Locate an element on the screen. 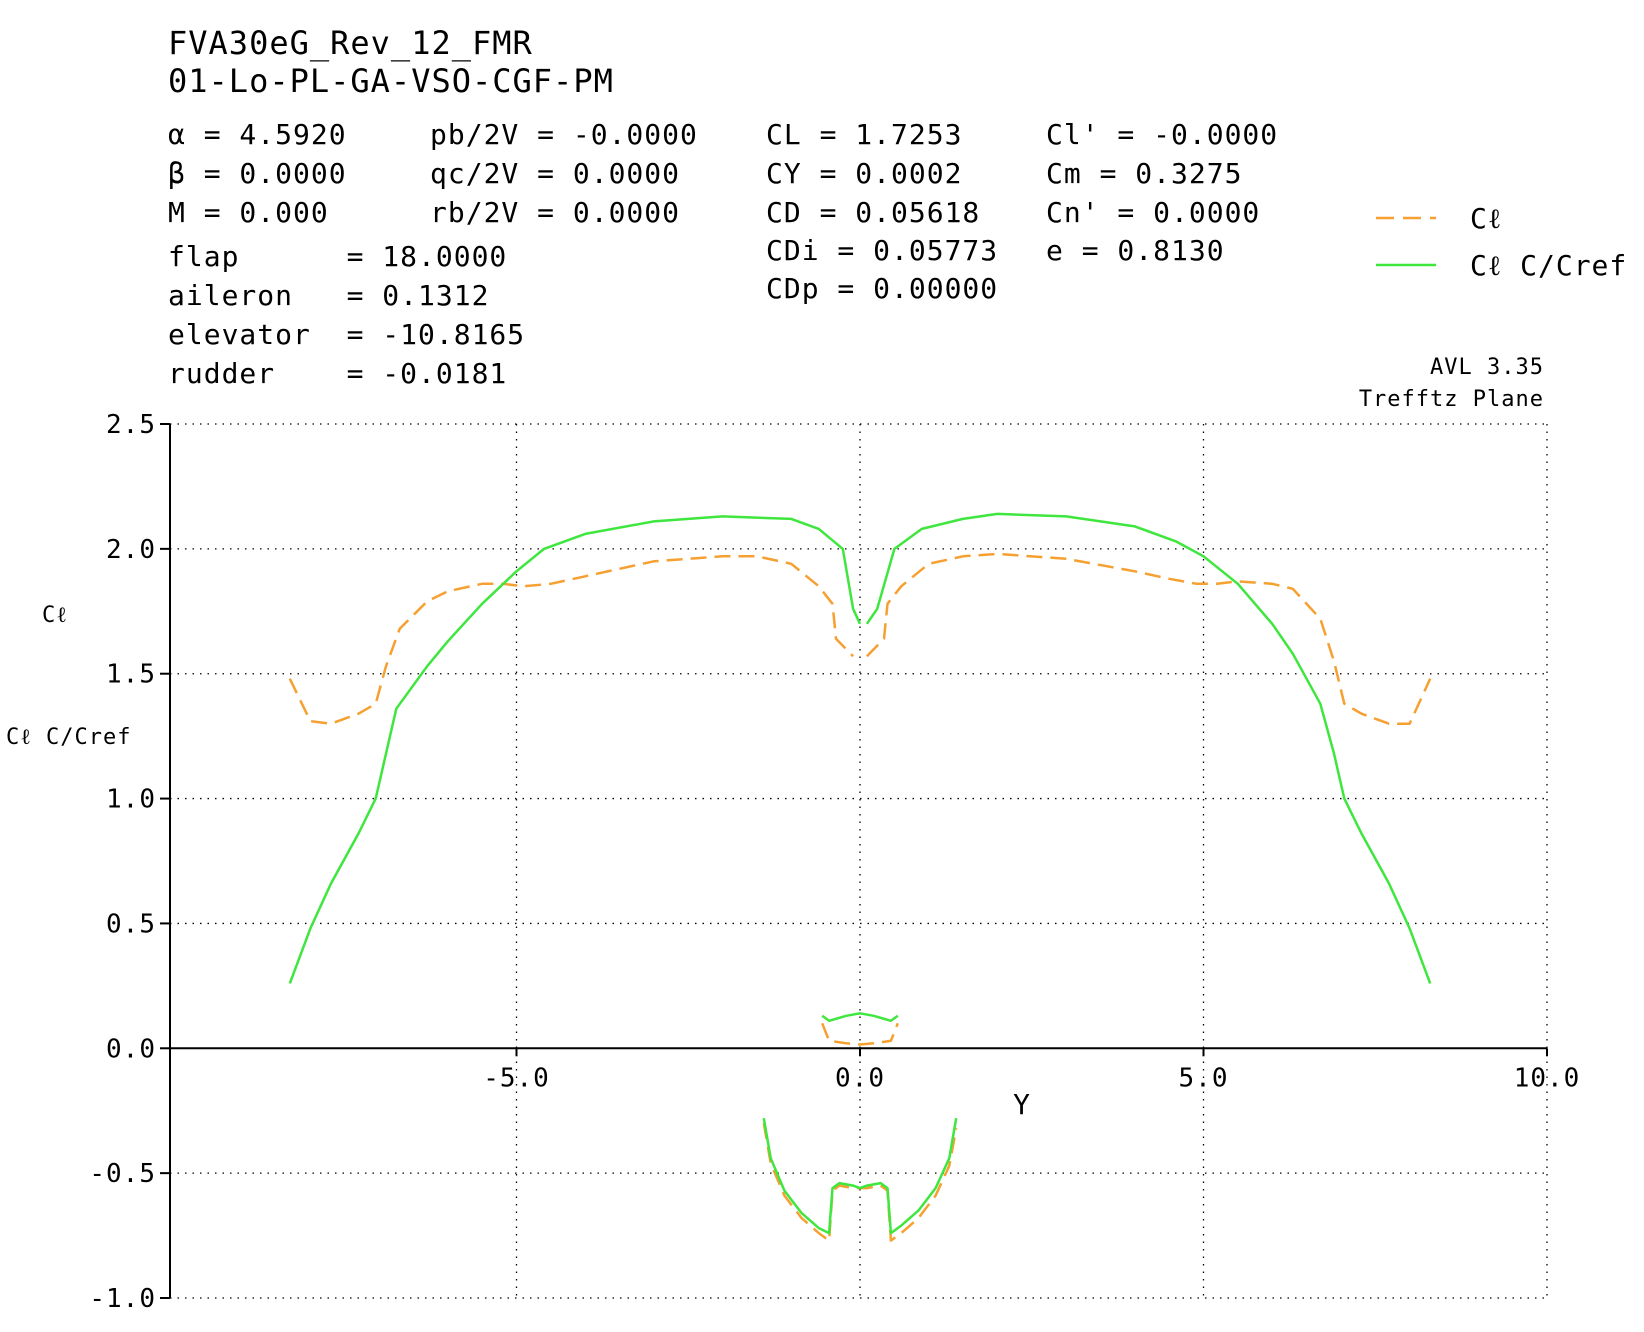 This screenshot has height=1332, width=1644. control-flap: flap = 18.0000 is located at coordinates (337, 256).